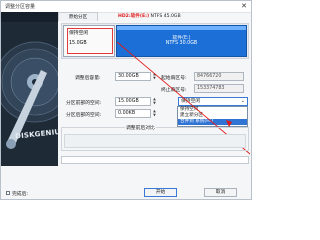 The width and height of the screenshot is (320, 240). I want to click on partition-map: 保持空闲 15.0GB 软件(E:) NTFS 30.0GB, so click(155, 41).